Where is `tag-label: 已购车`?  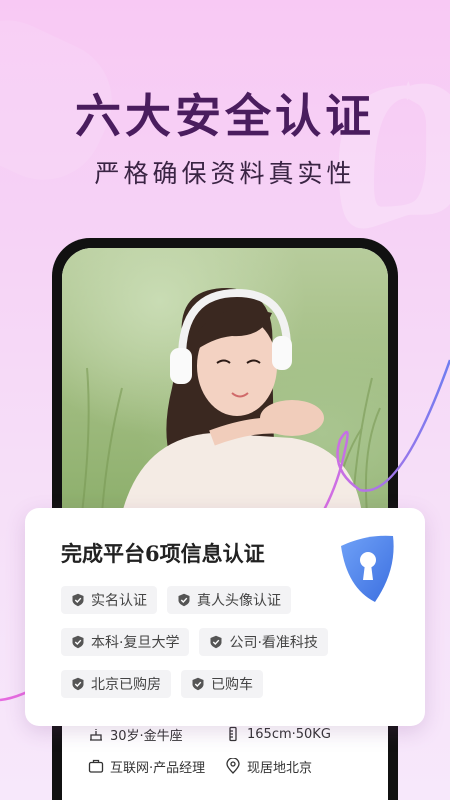
tag-label: 已购车 is located at coordinates (232, 685).